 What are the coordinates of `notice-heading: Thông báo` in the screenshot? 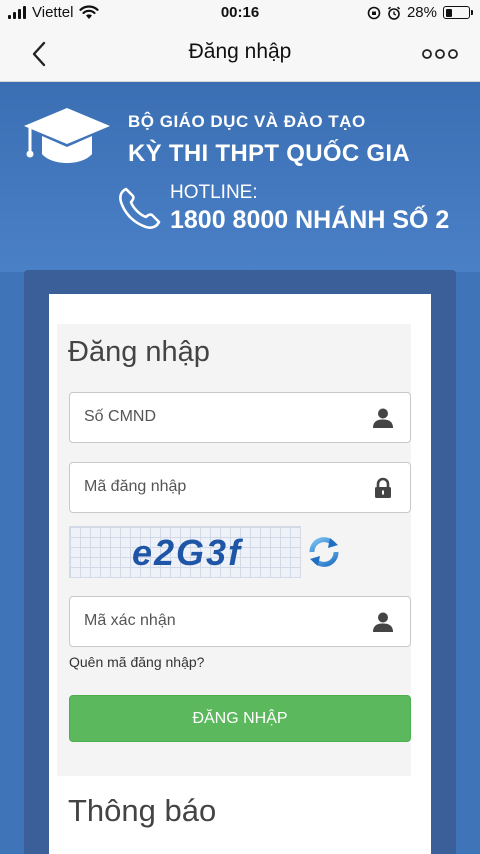 It's located at (142, 810).